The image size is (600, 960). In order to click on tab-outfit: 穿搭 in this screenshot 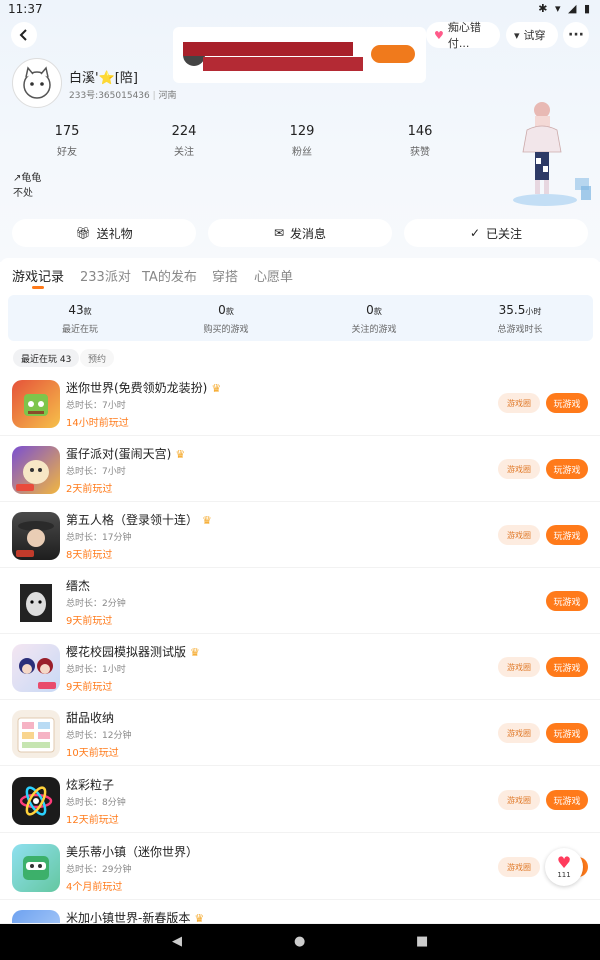, I will do `click(225, 275)`.